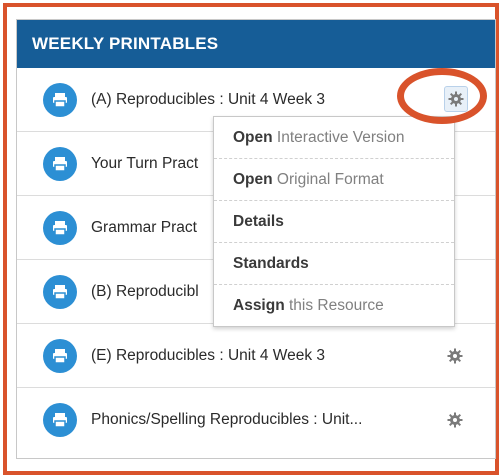 The height and width of the screenshot is (475, 504). I want to click on menu-item-rest: Original Format, so click(328, 179).